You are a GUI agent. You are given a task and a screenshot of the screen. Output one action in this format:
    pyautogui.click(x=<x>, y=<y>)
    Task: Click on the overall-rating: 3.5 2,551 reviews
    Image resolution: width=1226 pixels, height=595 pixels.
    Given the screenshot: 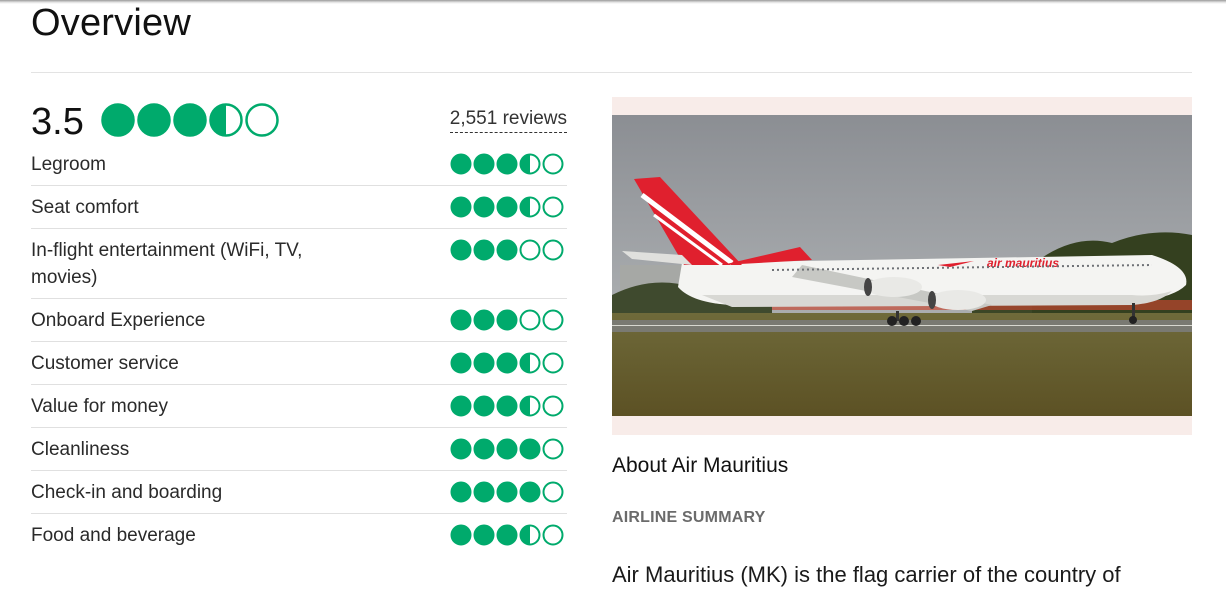 What is the action you would take?
    pyautogui.click(x=299, y=120)
    